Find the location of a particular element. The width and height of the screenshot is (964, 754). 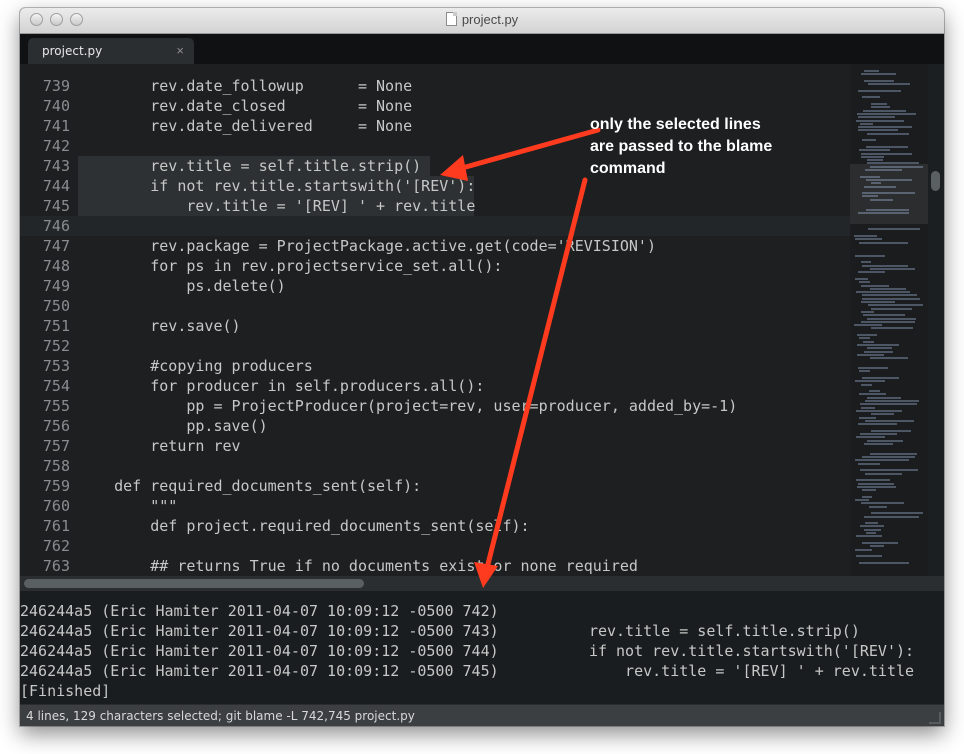

annotation-line-2: are passed to the blame is located at coordinates (681, 146).